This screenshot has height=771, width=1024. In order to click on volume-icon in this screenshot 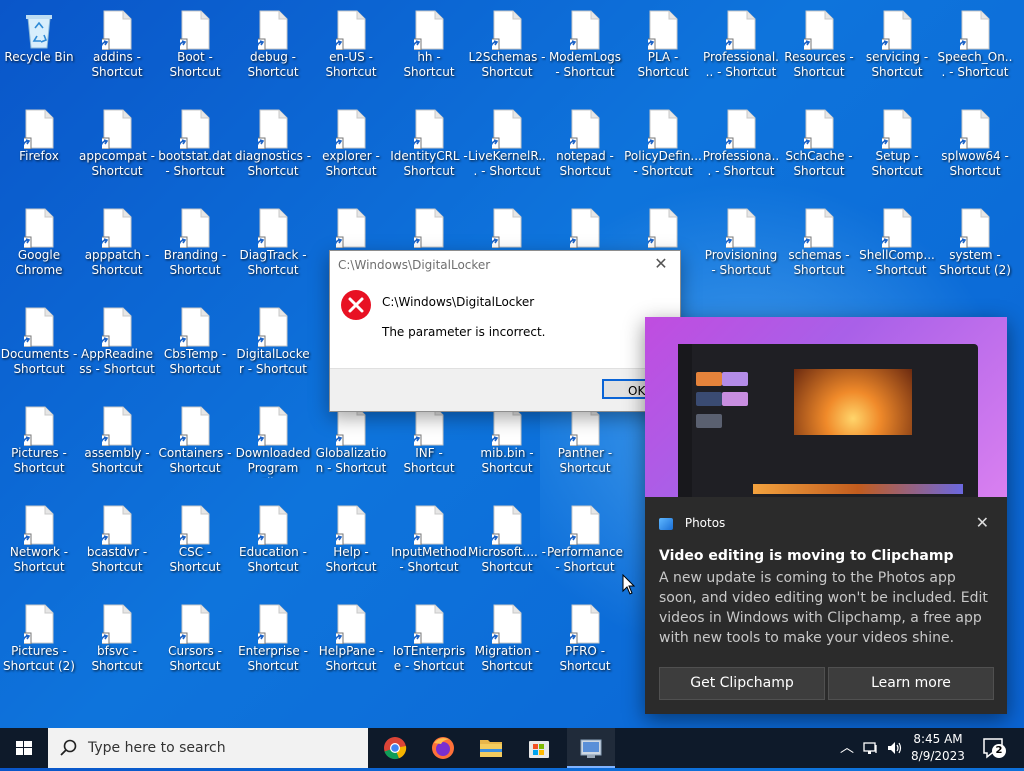, I will do `click(895, 748)`.